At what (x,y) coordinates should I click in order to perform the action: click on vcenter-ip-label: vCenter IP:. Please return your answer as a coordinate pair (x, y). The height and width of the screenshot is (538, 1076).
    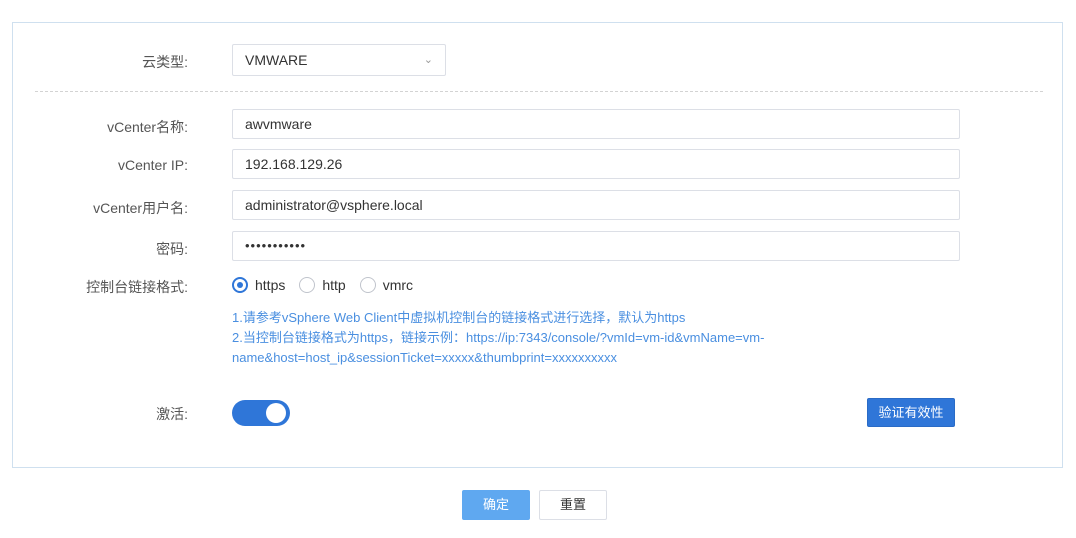
    Looking at the image, I should click on (152, 165).